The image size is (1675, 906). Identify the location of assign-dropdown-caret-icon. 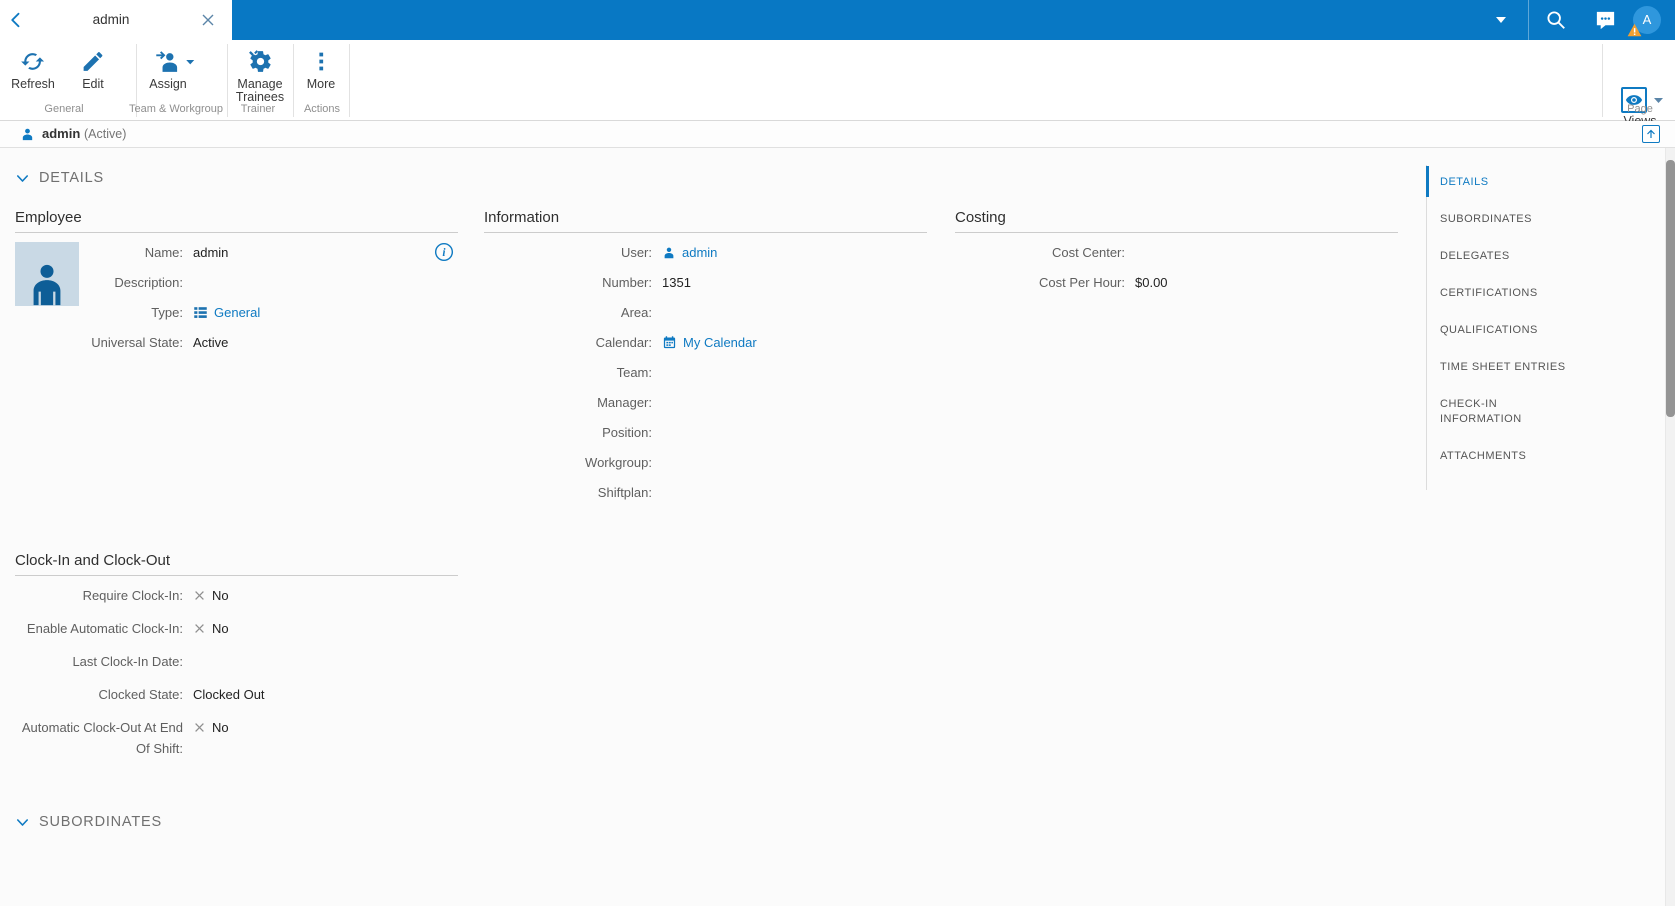
(191, 62).